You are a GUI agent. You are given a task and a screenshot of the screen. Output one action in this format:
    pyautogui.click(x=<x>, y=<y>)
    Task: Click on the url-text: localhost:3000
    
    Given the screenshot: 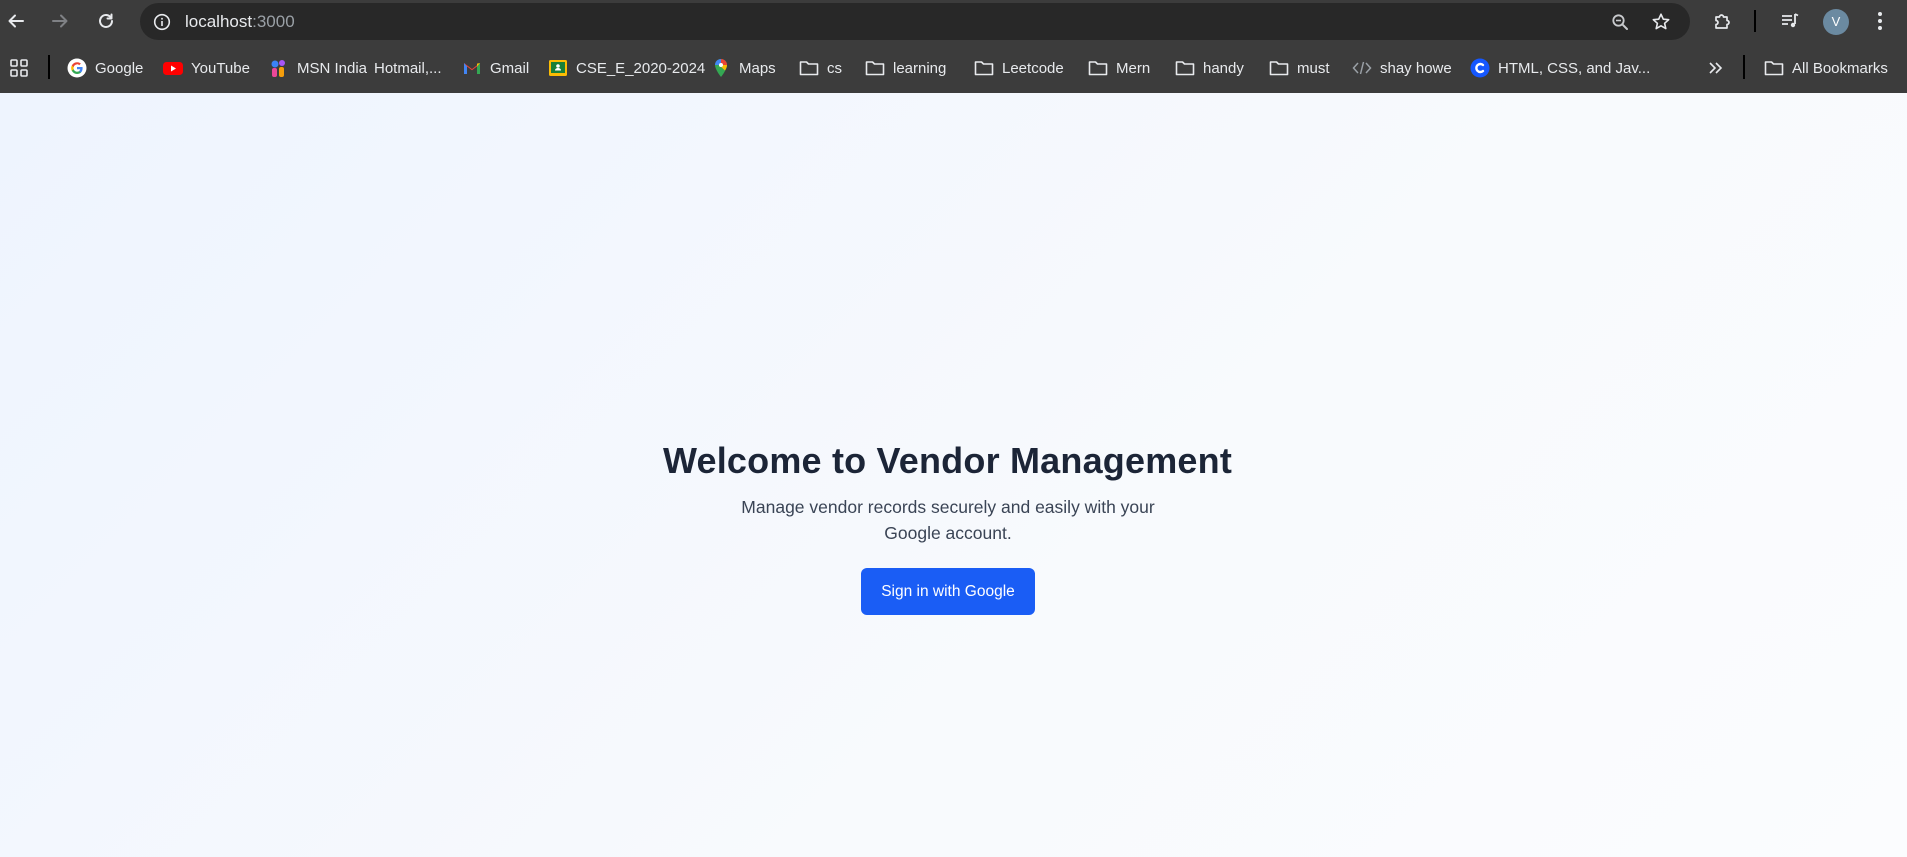 What is the action you would take?
    pyautogui.click(x=240, y=21)
    